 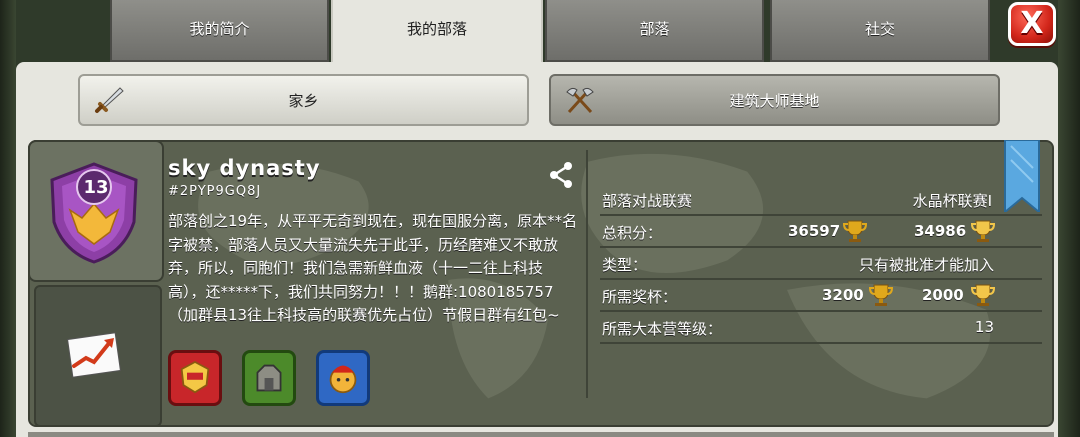 I want to click on total-points-builder: 34986, so click(x=940, y=231).